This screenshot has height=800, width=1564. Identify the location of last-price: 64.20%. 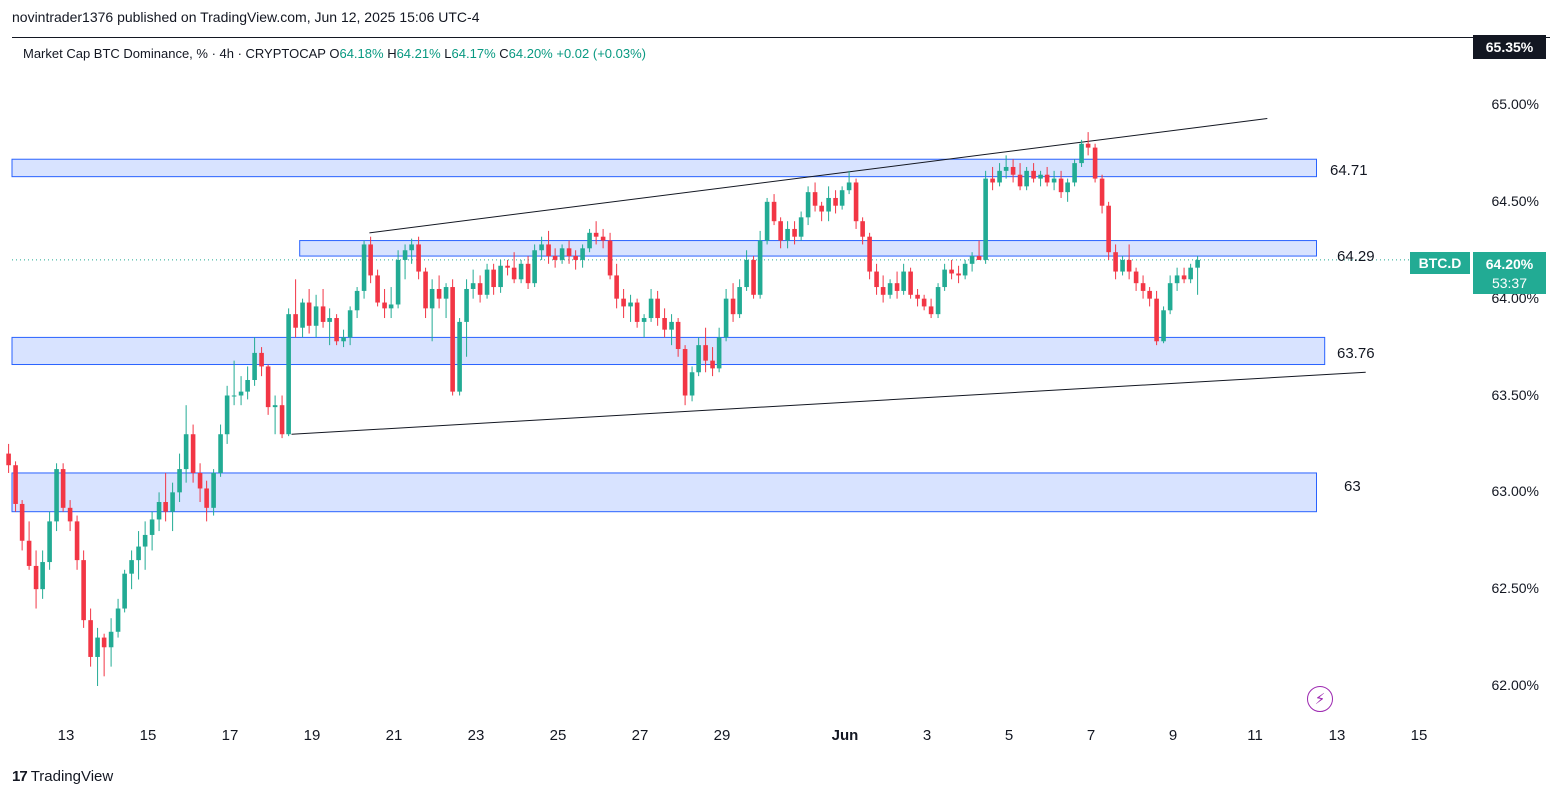
(1509, 264).